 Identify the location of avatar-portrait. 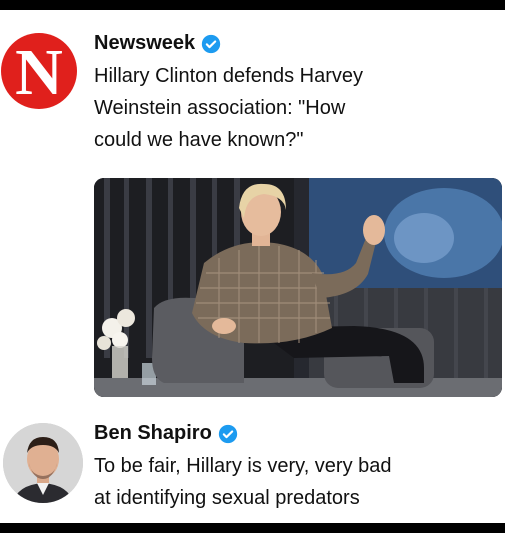
(43, 463).